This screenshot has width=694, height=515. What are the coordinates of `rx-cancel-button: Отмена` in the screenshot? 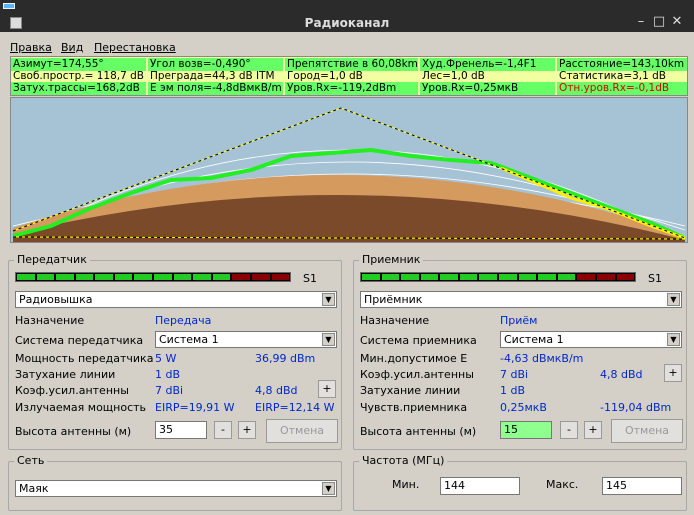 It's located at (647, 431).